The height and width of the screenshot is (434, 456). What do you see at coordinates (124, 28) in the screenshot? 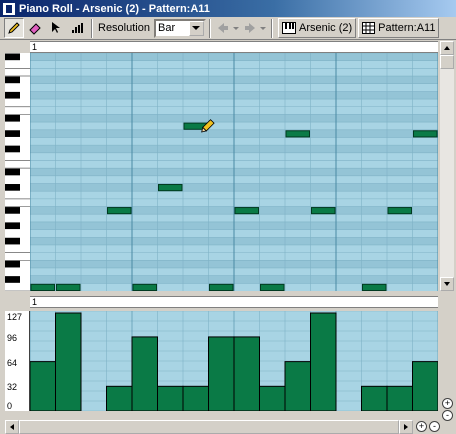
I see `resolution-label: Resolution` at bounding box center [124, 28].